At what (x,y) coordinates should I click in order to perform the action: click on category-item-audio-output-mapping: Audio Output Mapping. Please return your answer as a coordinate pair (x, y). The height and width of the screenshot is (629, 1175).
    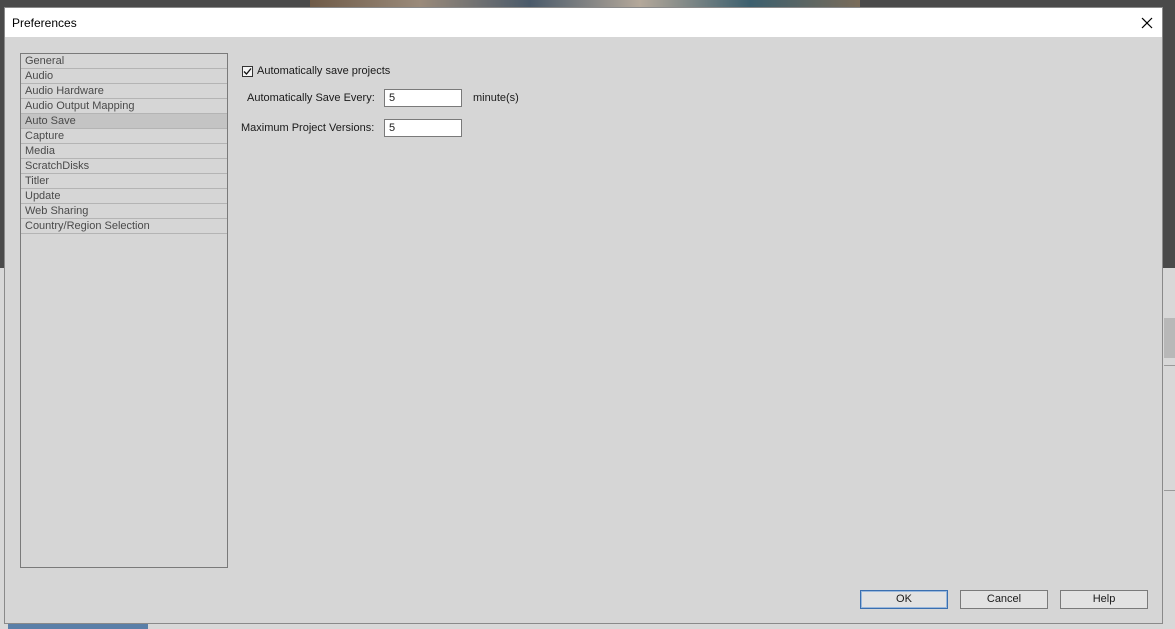
    Looking at the image, I should click on (124, 106).